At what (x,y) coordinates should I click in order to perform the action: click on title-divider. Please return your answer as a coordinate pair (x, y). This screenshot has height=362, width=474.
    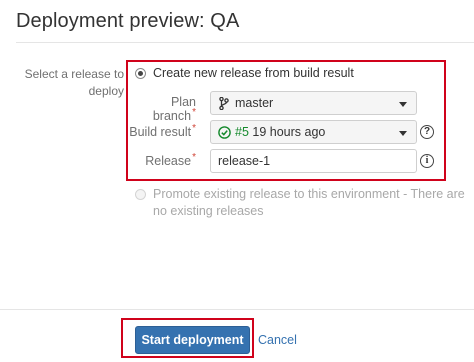
    Looking at the image, I should click on (245, 42).